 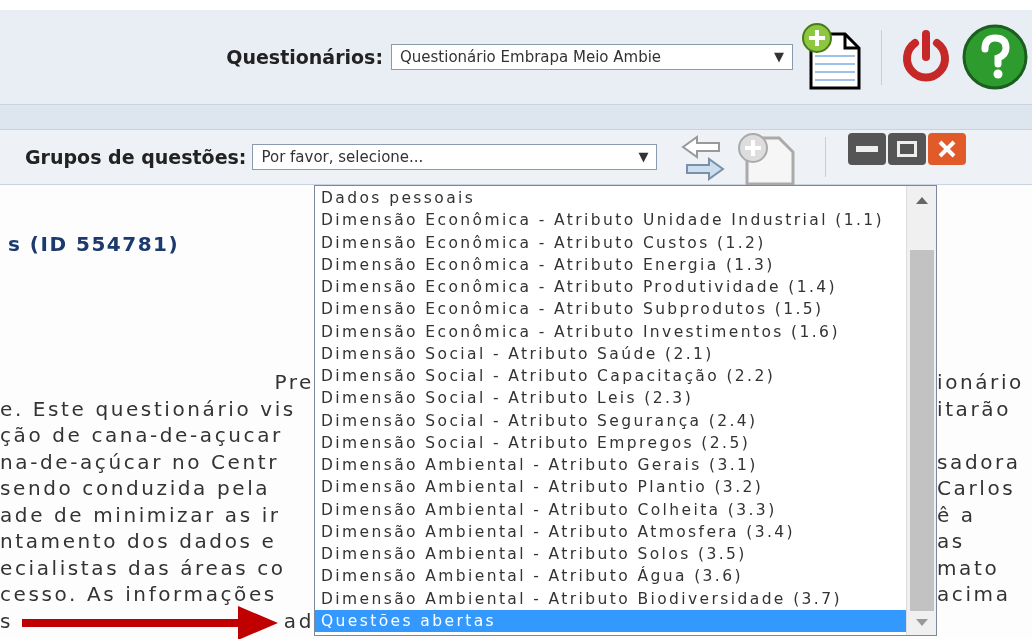 I want to click on paragraph-text: itarão, so click(x=974, y=408).